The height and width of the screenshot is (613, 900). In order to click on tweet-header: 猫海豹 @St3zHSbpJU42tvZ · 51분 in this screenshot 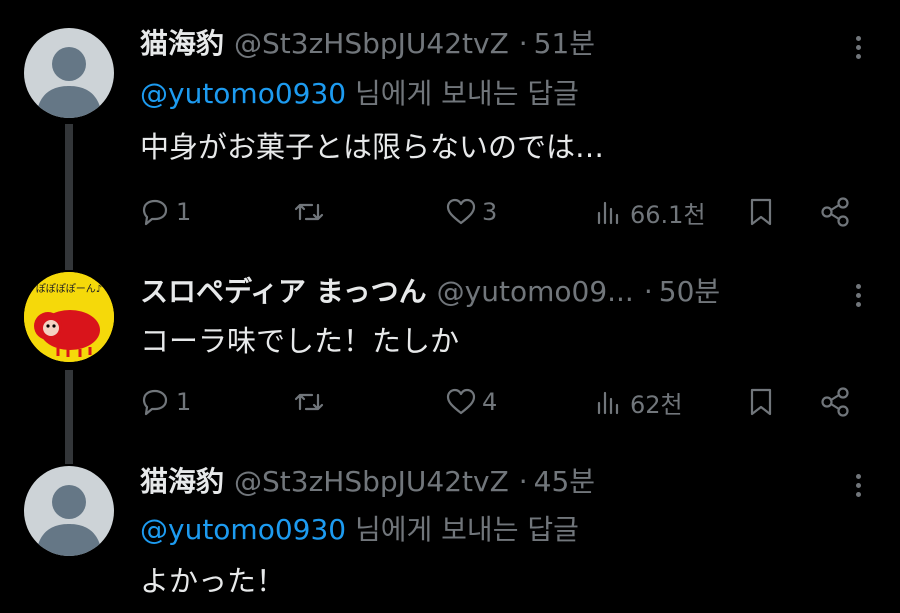, I will do `click(490, 44)`.